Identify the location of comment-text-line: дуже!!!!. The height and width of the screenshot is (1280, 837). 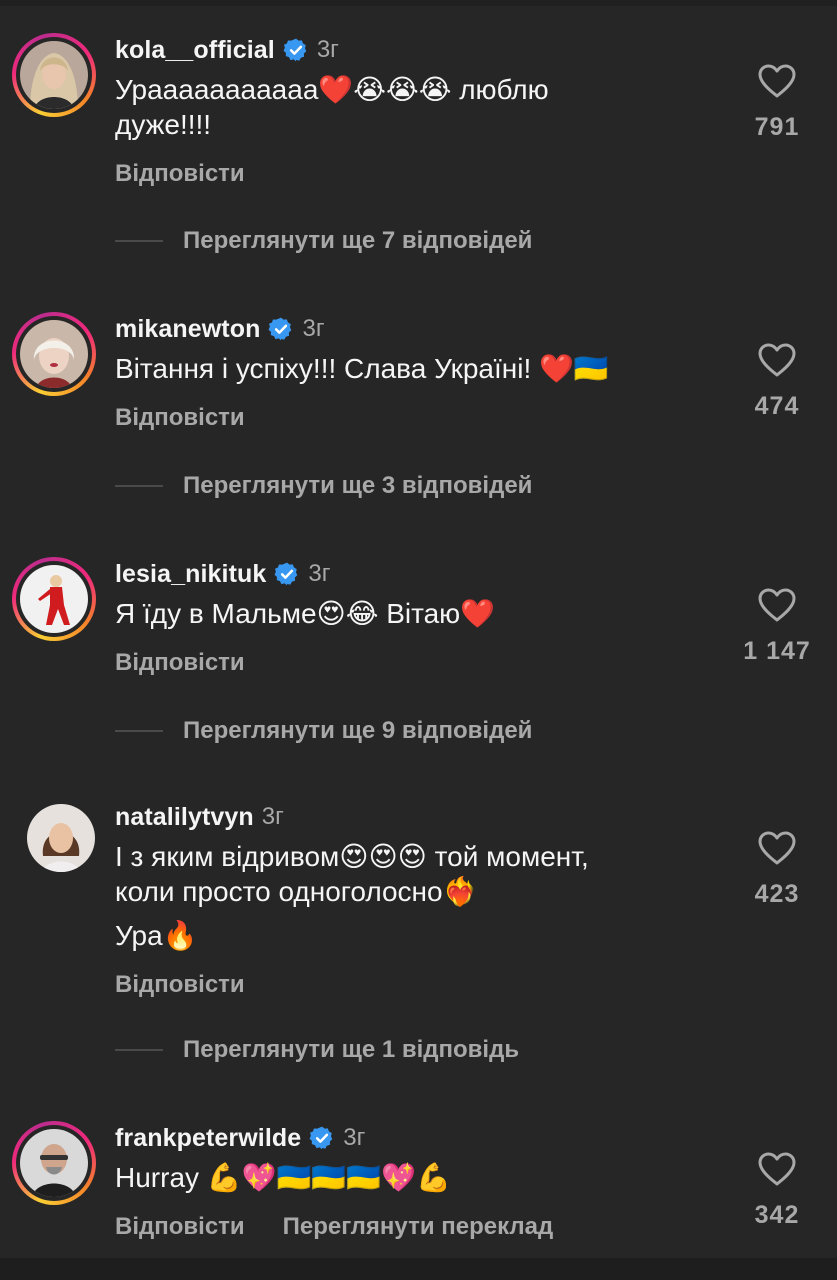
(163, 124).